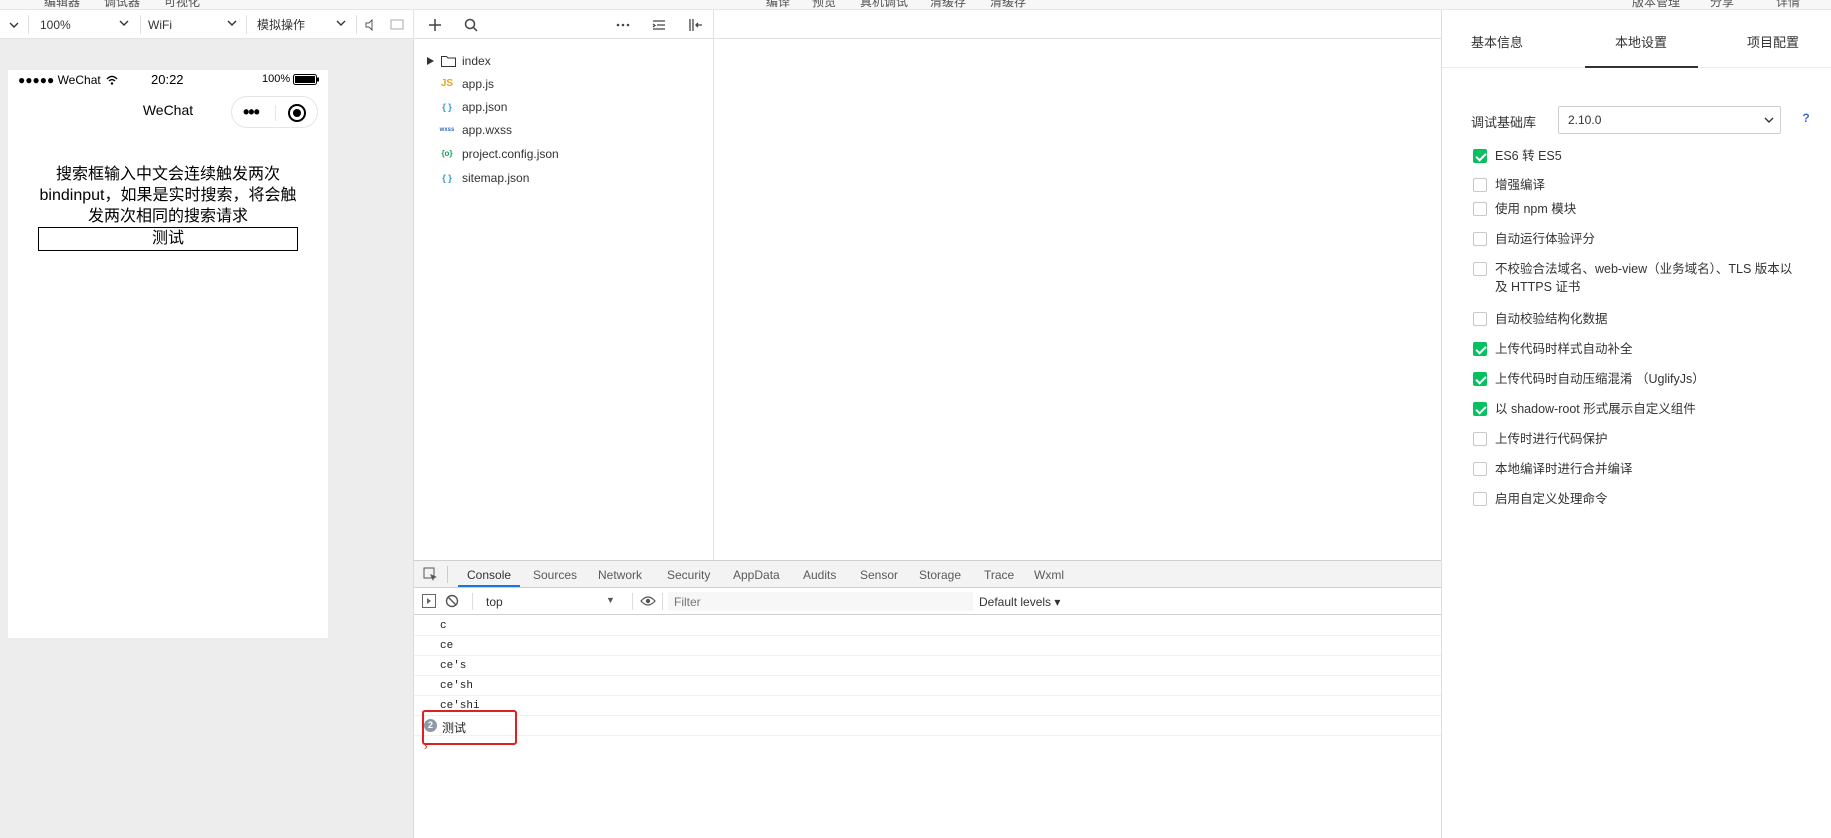 The image size is (1831, 838). I want to click on debug-lib-value: 2.10.0, so click(1585, 120).